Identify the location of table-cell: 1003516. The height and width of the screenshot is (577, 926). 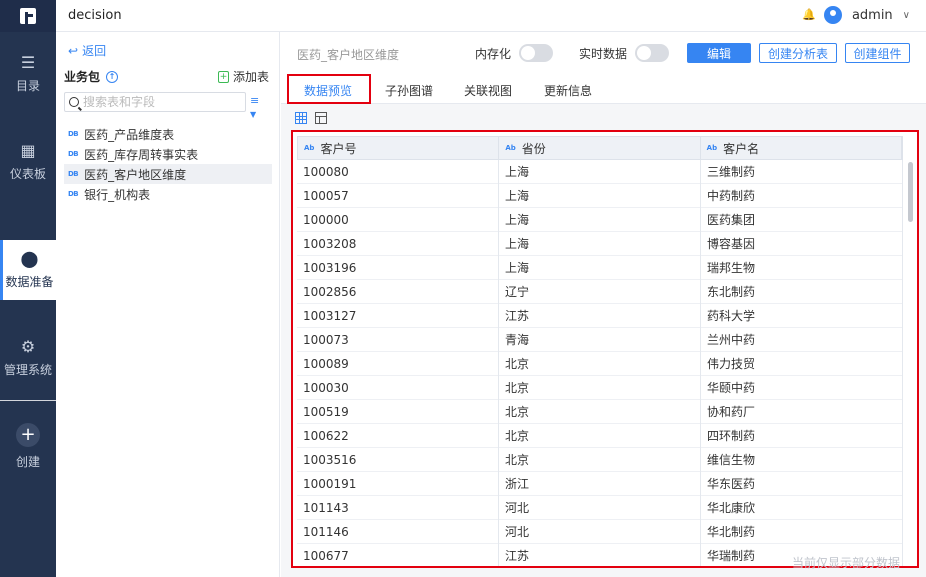
(398, 460).